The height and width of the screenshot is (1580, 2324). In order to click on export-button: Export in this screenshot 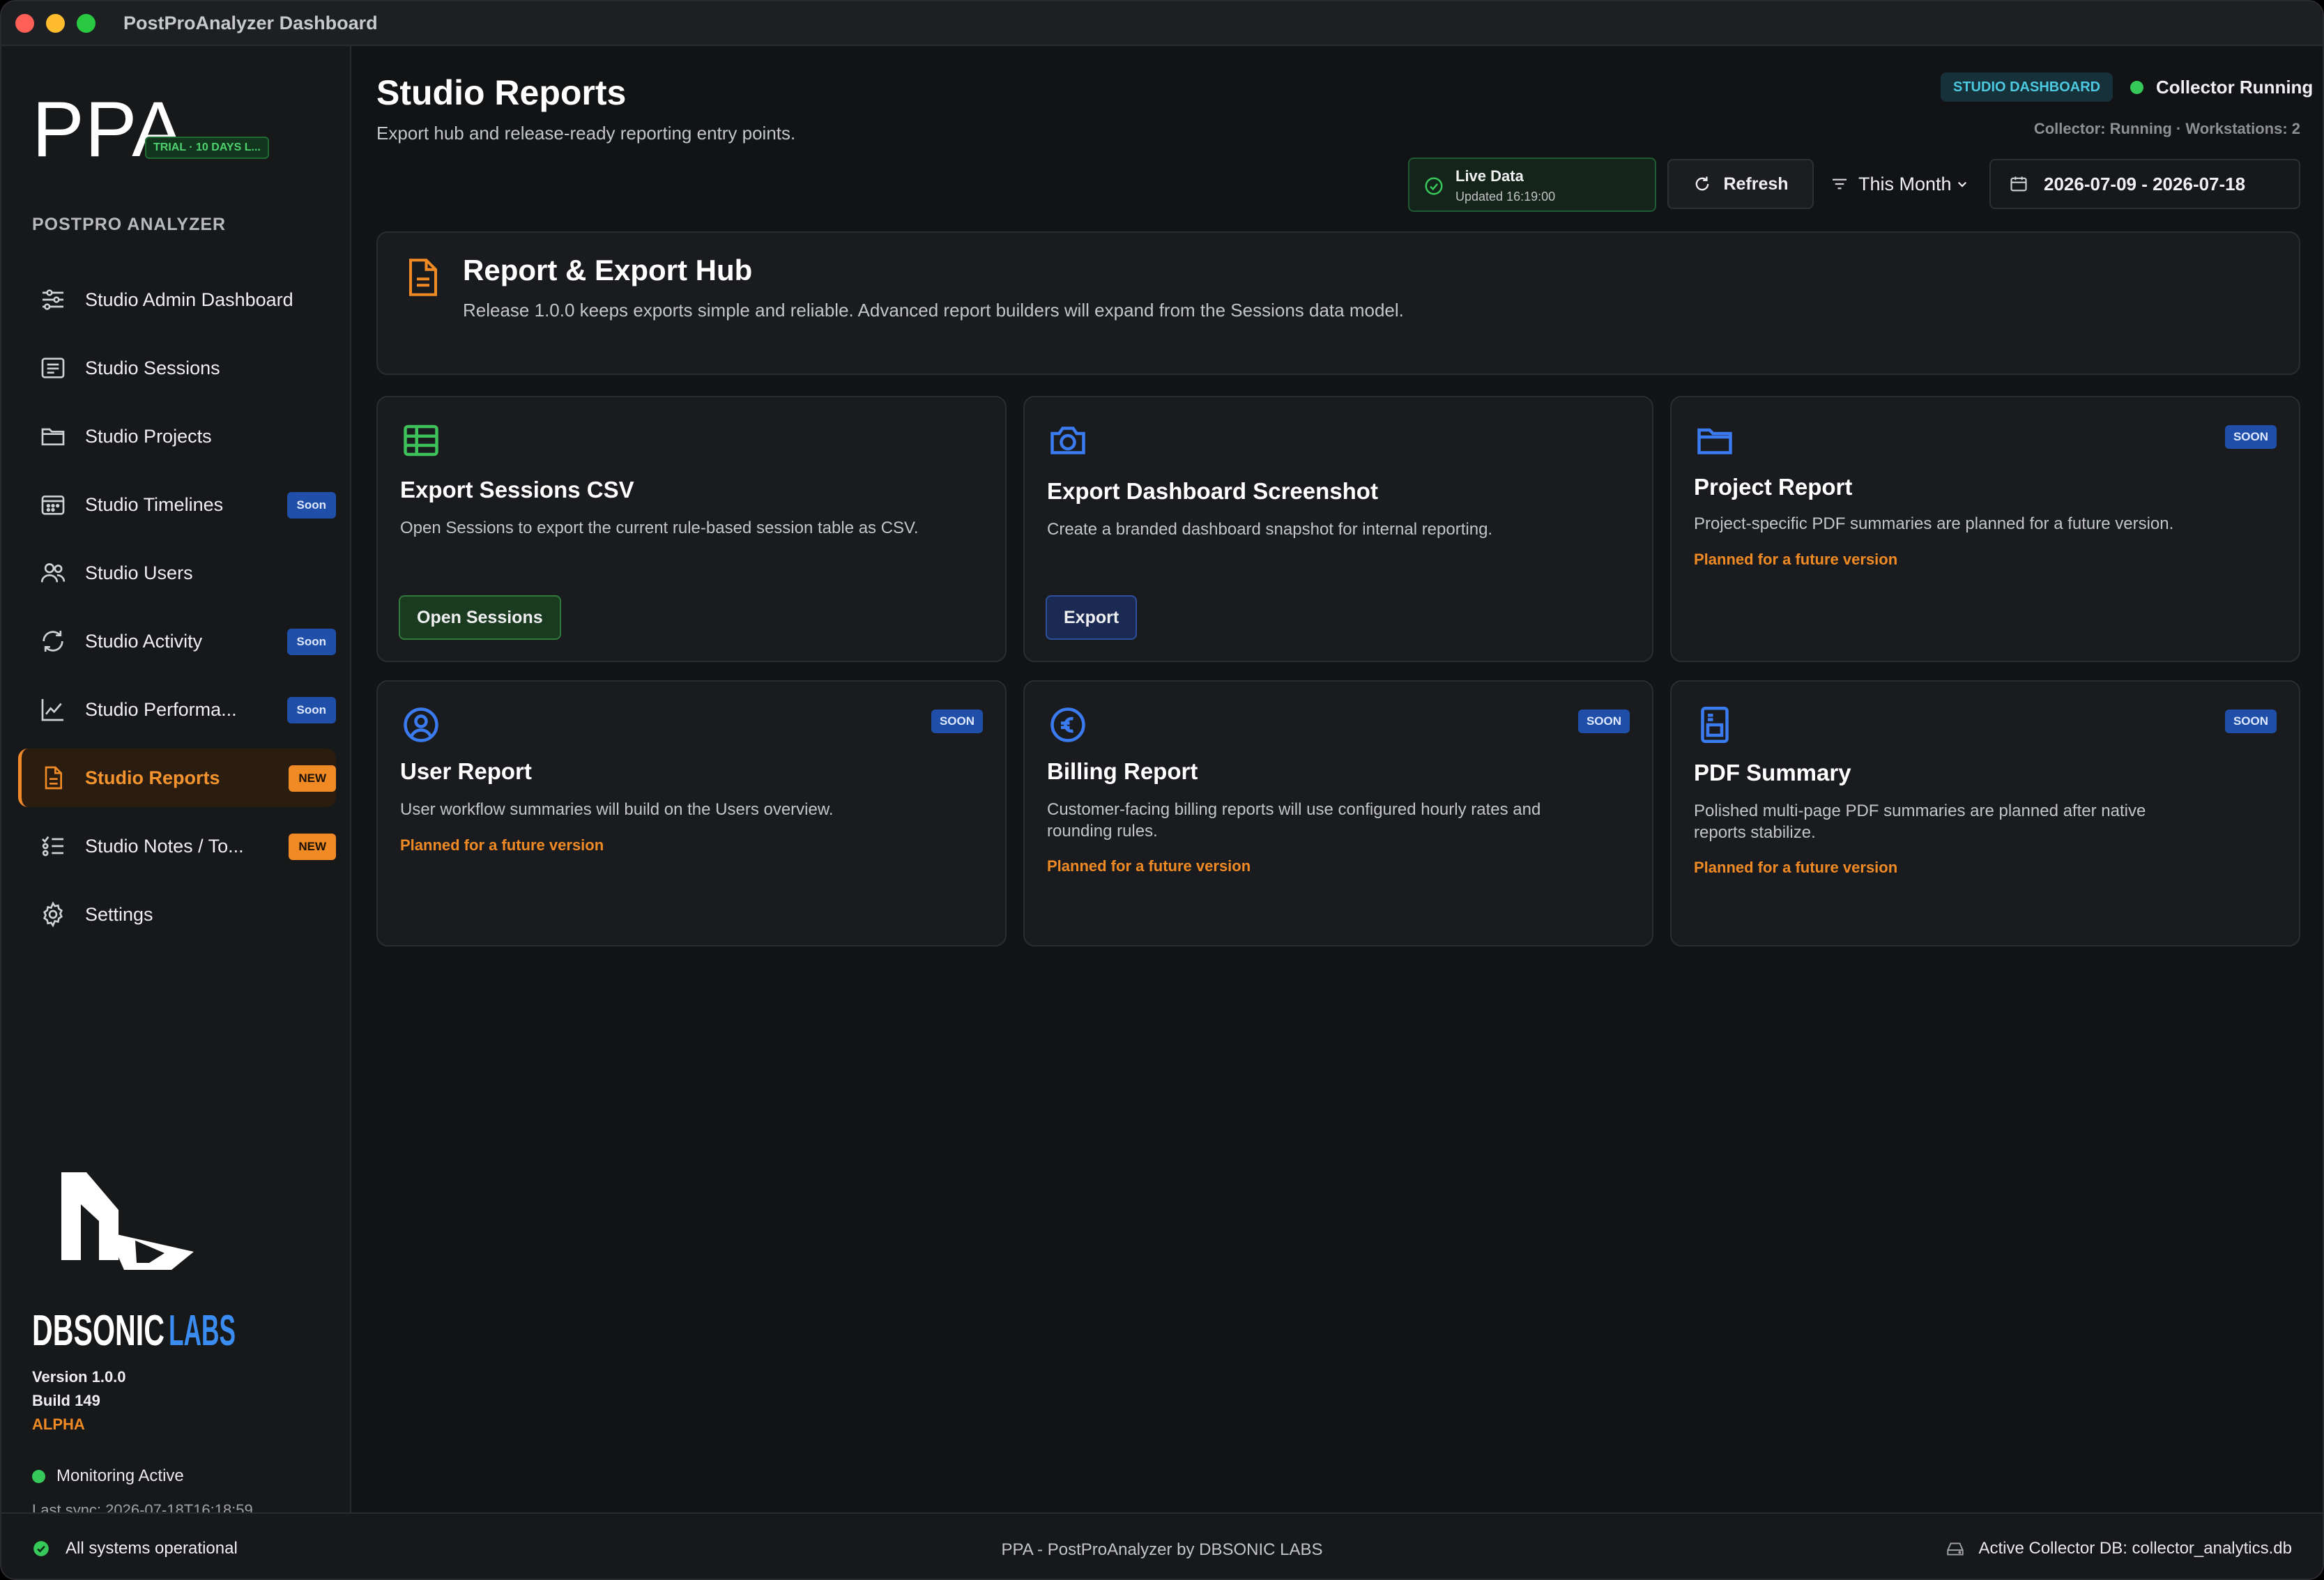, I will do `click(1092, 617)`.